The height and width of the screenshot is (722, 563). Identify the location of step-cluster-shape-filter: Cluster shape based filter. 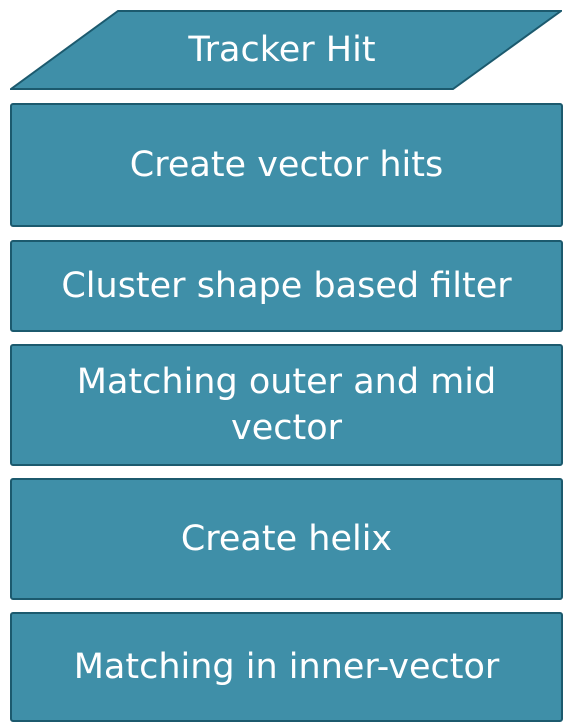
(286, 286).